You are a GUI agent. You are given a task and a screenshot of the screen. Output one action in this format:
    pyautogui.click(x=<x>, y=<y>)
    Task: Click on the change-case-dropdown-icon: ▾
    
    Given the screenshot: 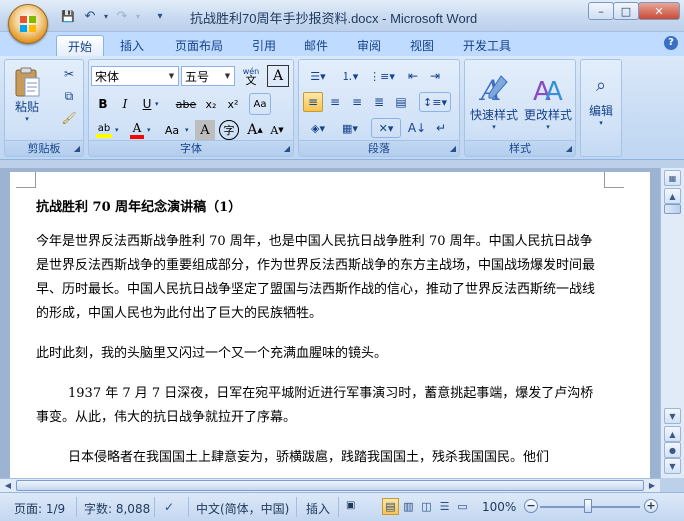 What is the action you would take?
    pyautogui.click(x=187, y=130)
    